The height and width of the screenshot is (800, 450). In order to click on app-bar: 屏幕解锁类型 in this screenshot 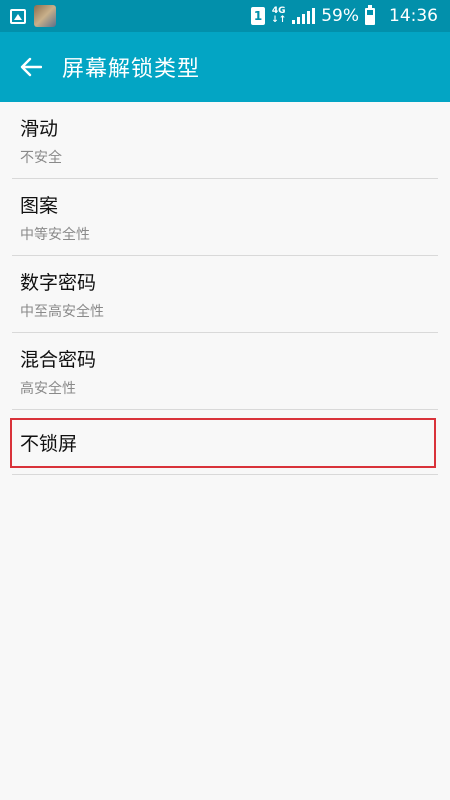, I will do `click(225, 67)`.